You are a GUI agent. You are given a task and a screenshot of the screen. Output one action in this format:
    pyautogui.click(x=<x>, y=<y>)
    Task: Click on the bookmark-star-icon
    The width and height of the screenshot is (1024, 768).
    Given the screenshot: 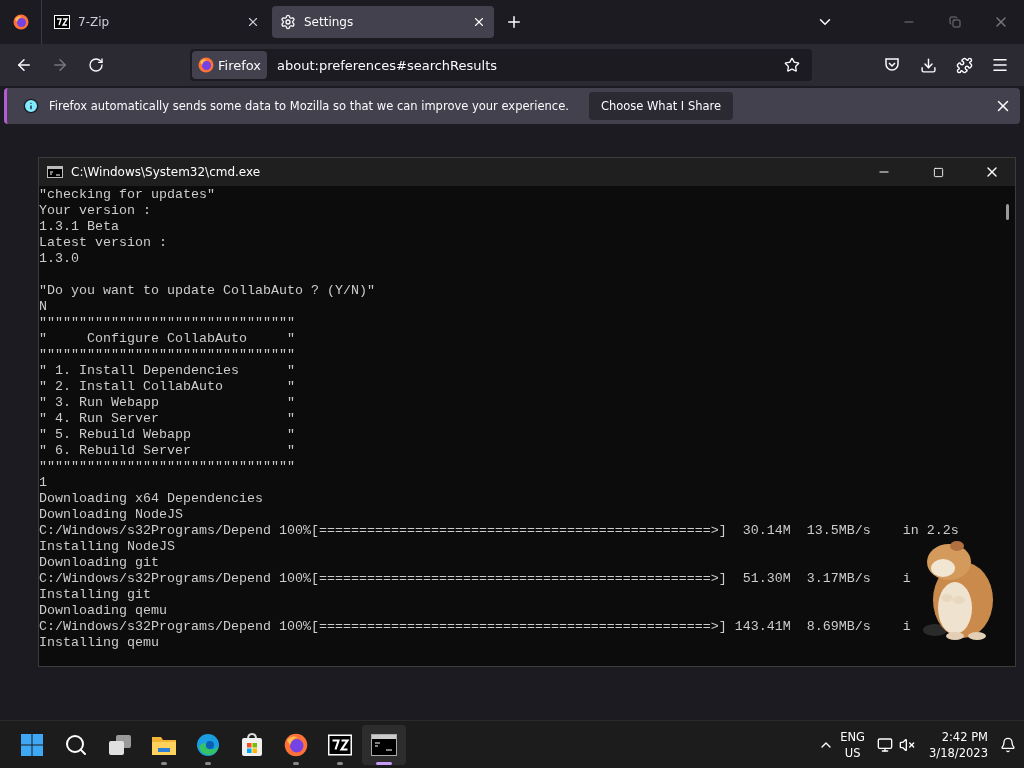 What is the action you would take?
    pyautogui.click(x=792, y=65)
    